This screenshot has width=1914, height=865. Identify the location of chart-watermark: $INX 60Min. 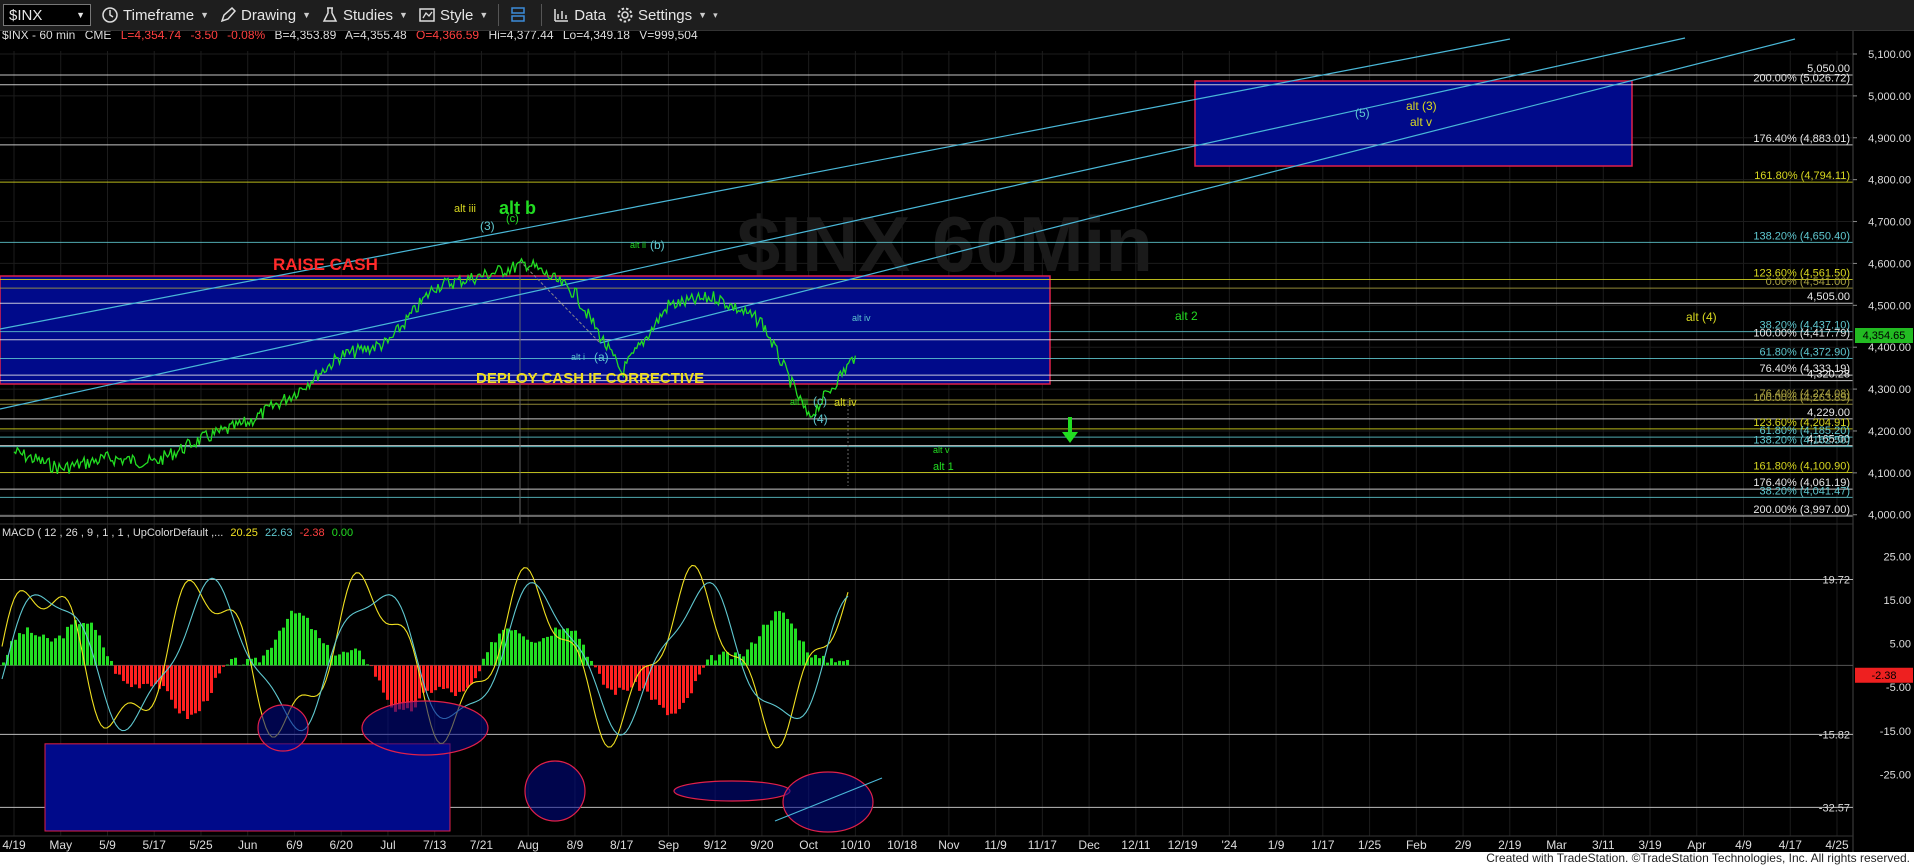
(945, 244).